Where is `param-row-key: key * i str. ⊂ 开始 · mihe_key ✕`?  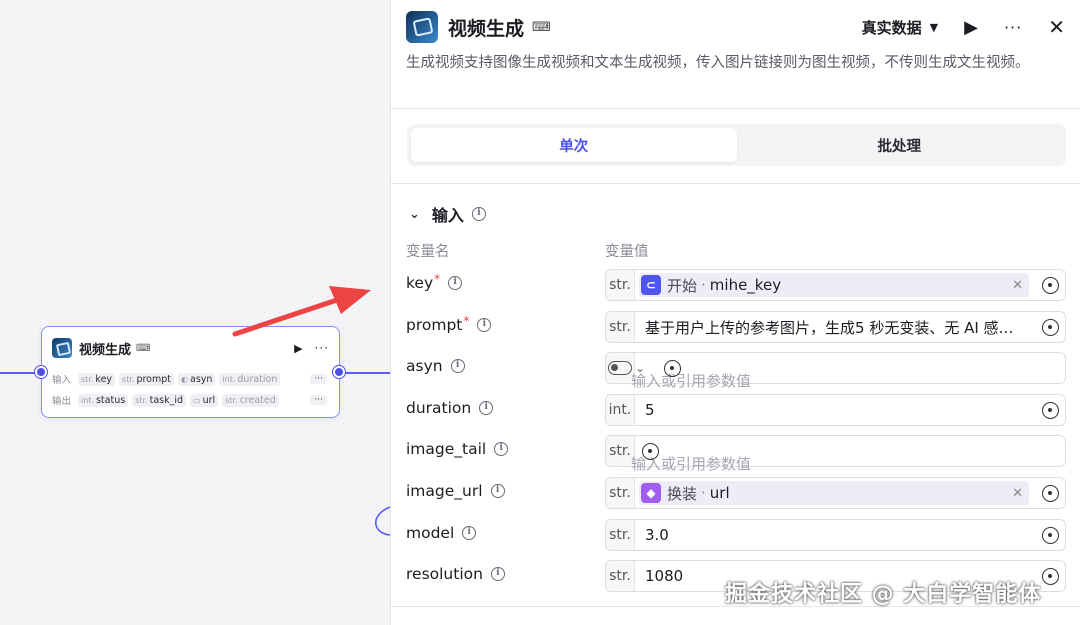
param-row-key: key * i str. ⊂ 开始 · mihe_key ✕ is located at coordinates (736, 285).